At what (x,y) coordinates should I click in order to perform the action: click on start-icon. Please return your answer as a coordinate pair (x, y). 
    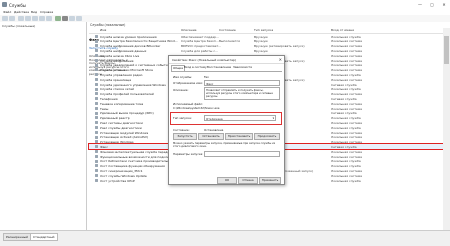
    Looking at the image, I should click on (58, 18).